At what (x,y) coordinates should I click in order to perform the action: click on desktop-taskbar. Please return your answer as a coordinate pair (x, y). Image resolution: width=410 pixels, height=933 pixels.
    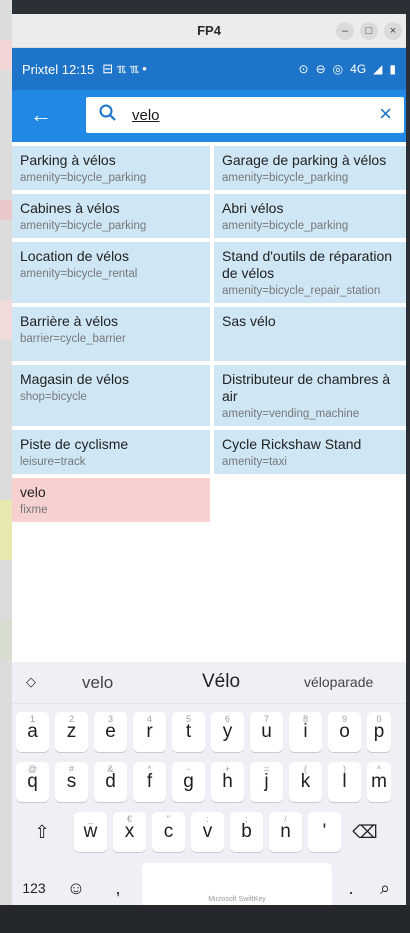
    Looking at the image, I should click on (205, 919).